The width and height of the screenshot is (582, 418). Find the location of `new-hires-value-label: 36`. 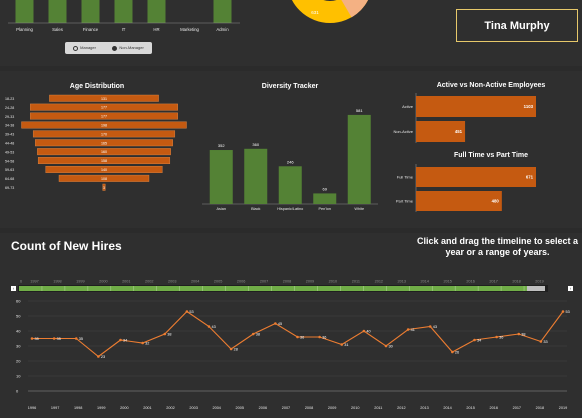

new-hires-value-label: 36 is located at coordinates (324, 338).